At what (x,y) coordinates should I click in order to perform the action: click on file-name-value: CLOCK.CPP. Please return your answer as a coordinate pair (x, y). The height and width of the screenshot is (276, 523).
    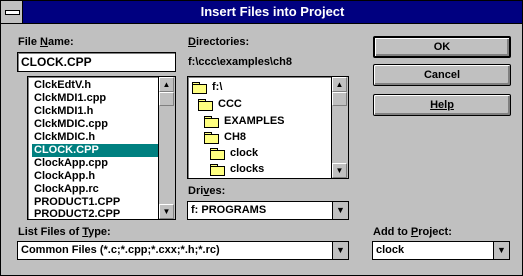
    Looking at the image, I should click on (56, 62).